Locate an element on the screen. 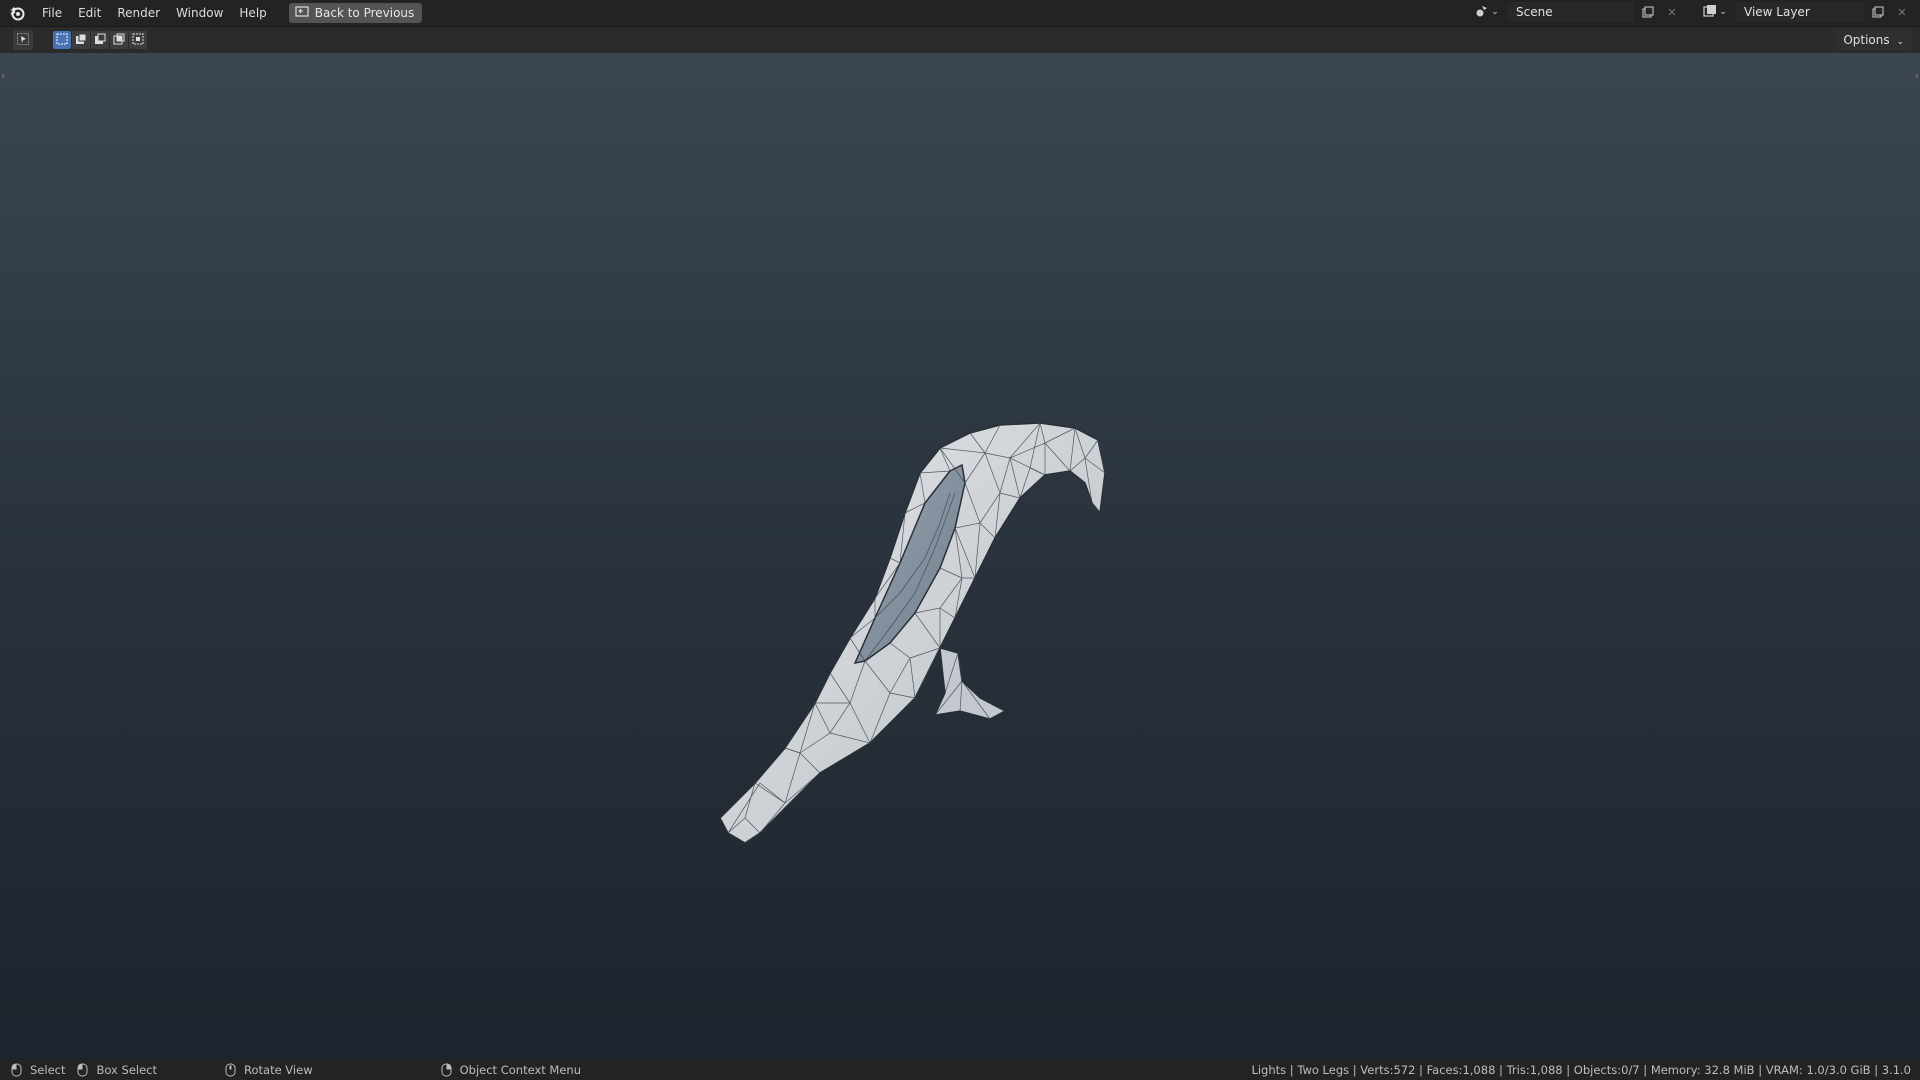 The width and height of the screenshot is (1920, 1080). mode-extend-button is located at coordinates (81, 40).